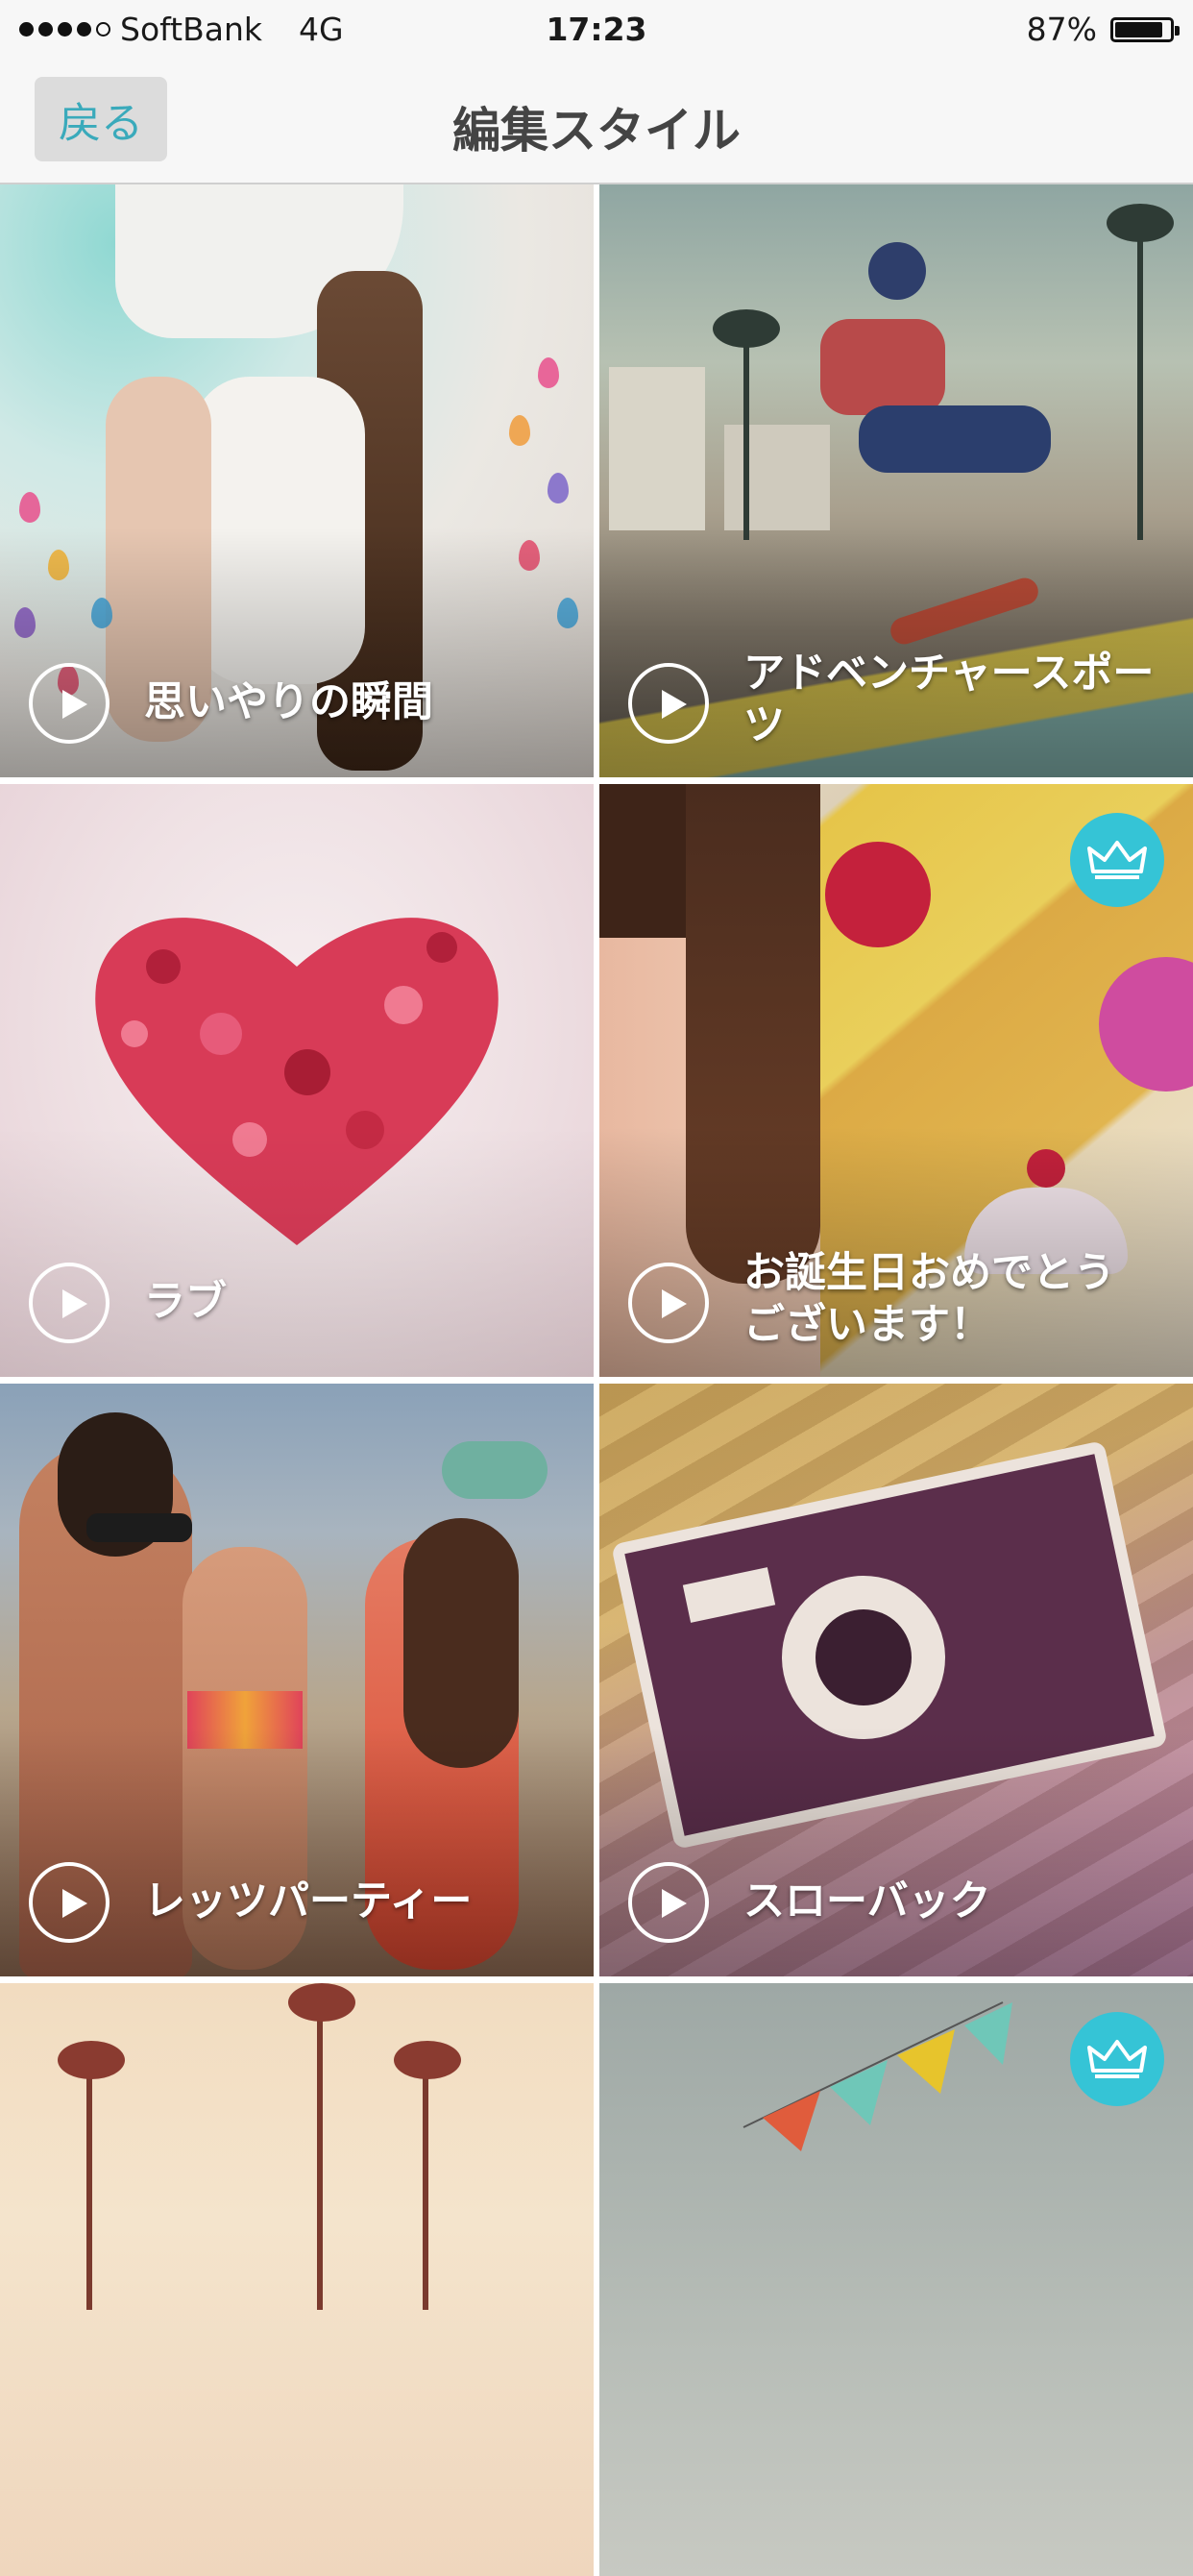  I want to click on style-tile-bunting, so click(896, 2279).